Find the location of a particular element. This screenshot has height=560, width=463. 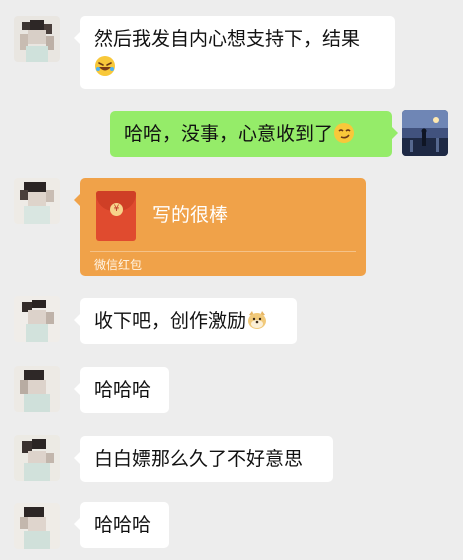

message-bubble: 收下吧，创作激励 is located at coordinates (185, 321).